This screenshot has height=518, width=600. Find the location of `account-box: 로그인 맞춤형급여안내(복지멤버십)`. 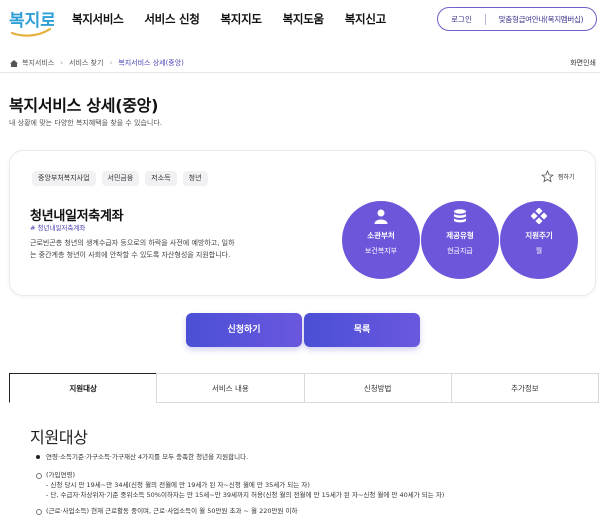

account-box: 로그인 맞춤형급여안내(복지멤버십) is located at coordinates (517, 19).